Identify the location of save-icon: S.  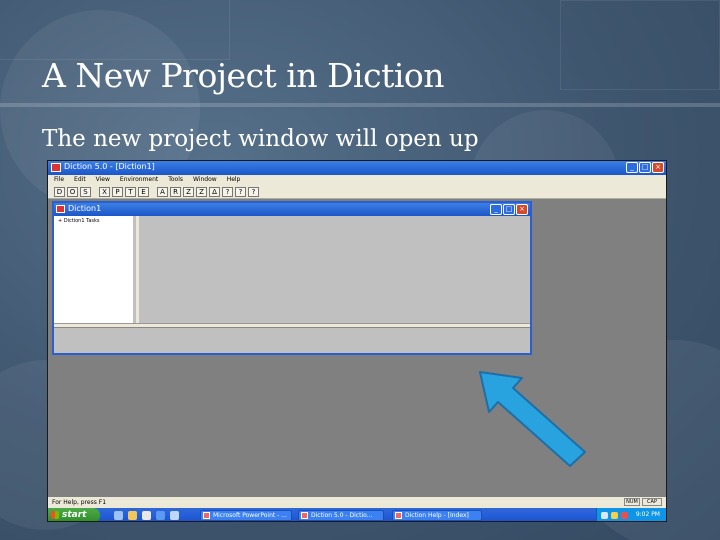
(85, 192).